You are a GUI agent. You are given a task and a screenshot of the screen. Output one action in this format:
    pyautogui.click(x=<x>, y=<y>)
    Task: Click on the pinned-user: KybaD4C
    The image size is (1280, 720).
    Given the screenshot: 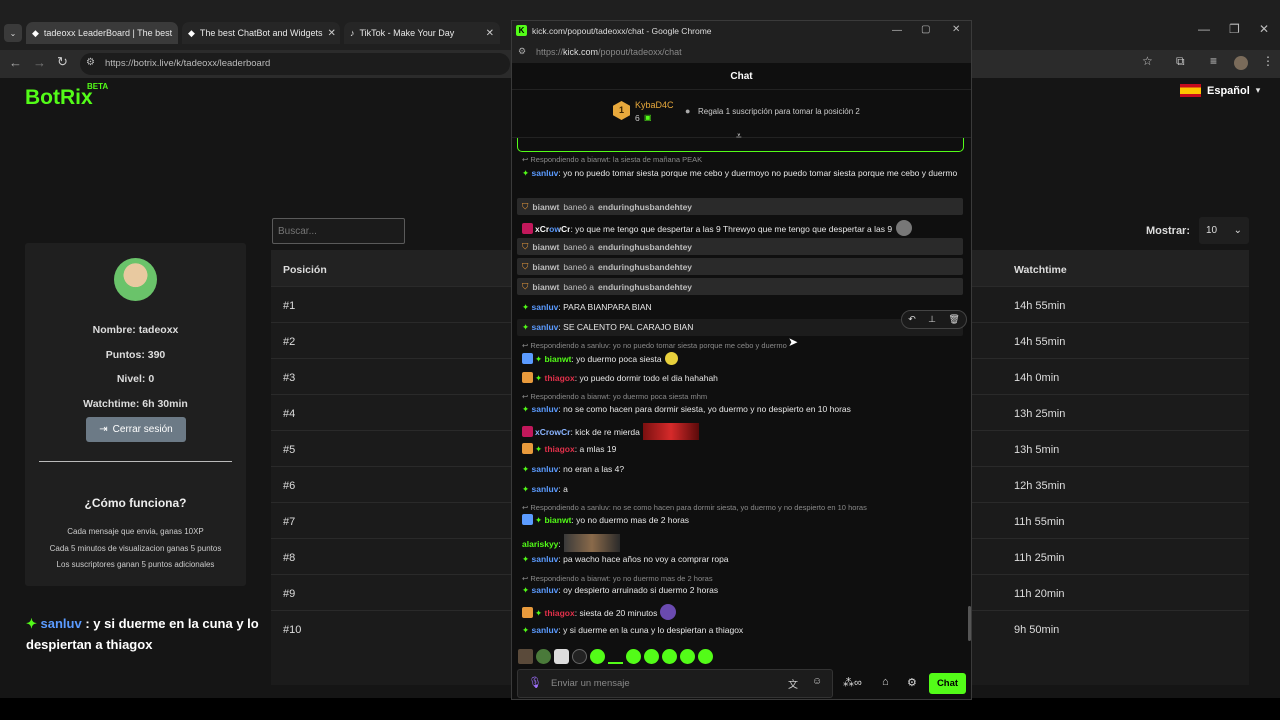 What is the action you would take?
    pyautogui.click(x=654, y=105)
    